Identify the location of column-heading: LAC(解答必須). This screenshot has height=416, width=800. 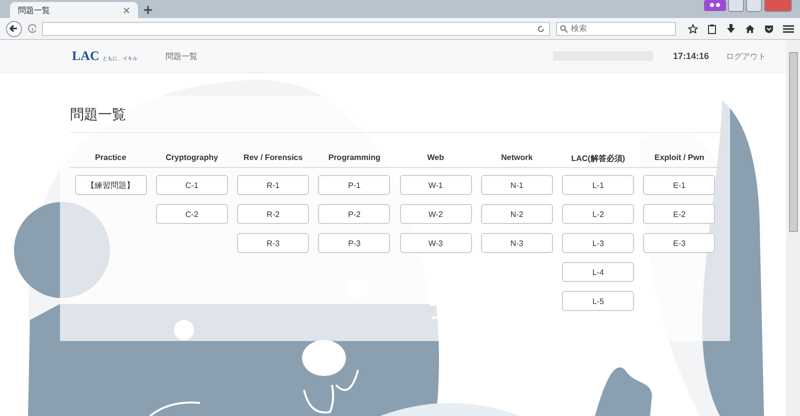
(598, 160).